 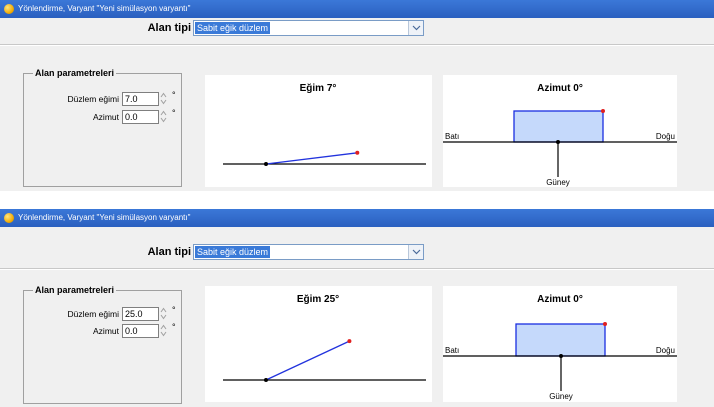 What do you see at coordinates (318, 131) in the screenshot?
I see `tilt-diagram: Eğim 7°` at bounding box center [318, 131].